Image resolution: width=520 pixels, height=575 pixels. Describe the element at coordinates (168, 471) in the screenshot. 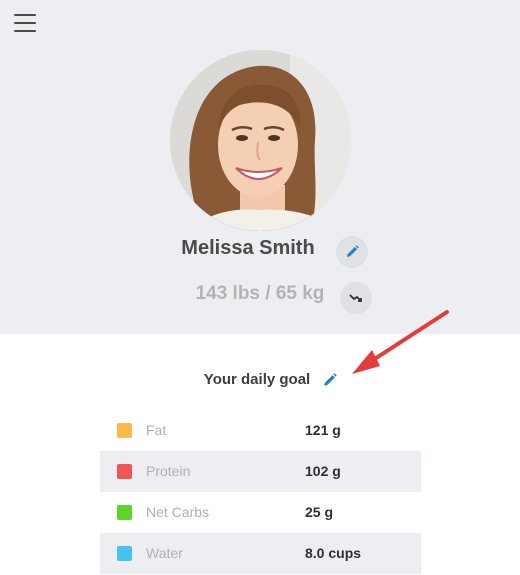

I see `goal-label: Protein` at that location.